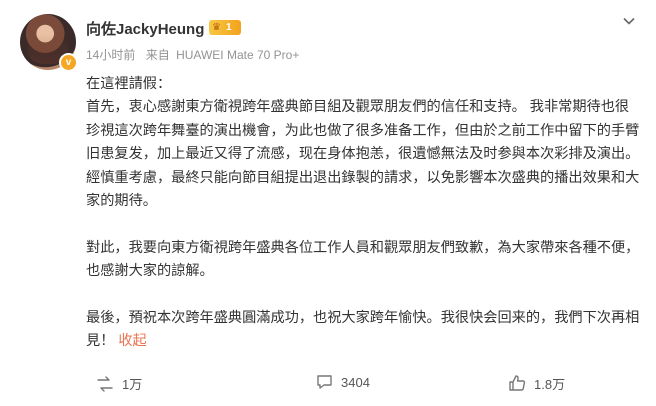  What do you see at coordinates (629, 23) in the screenshot?
I see `chevron-down-icon` at bounding box center [629, 23].